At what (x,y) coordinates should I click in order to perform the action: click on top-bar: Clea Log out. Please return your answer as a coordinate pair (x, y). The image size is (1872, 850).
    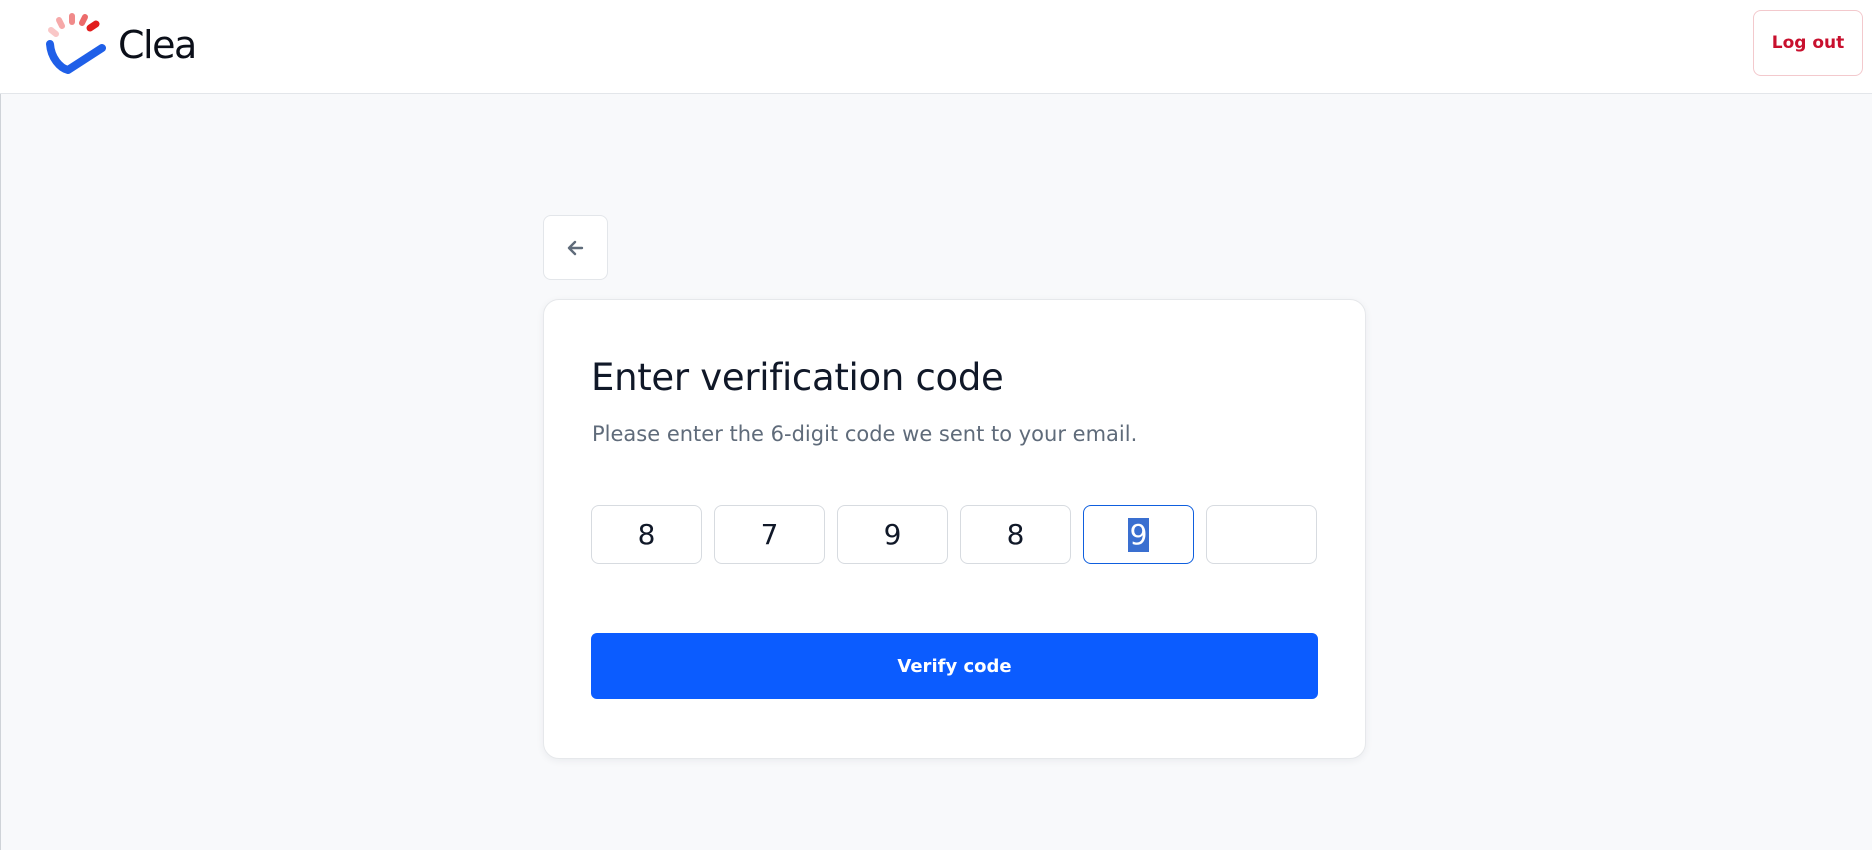
    Looking at the image, I should click on (936, 47).